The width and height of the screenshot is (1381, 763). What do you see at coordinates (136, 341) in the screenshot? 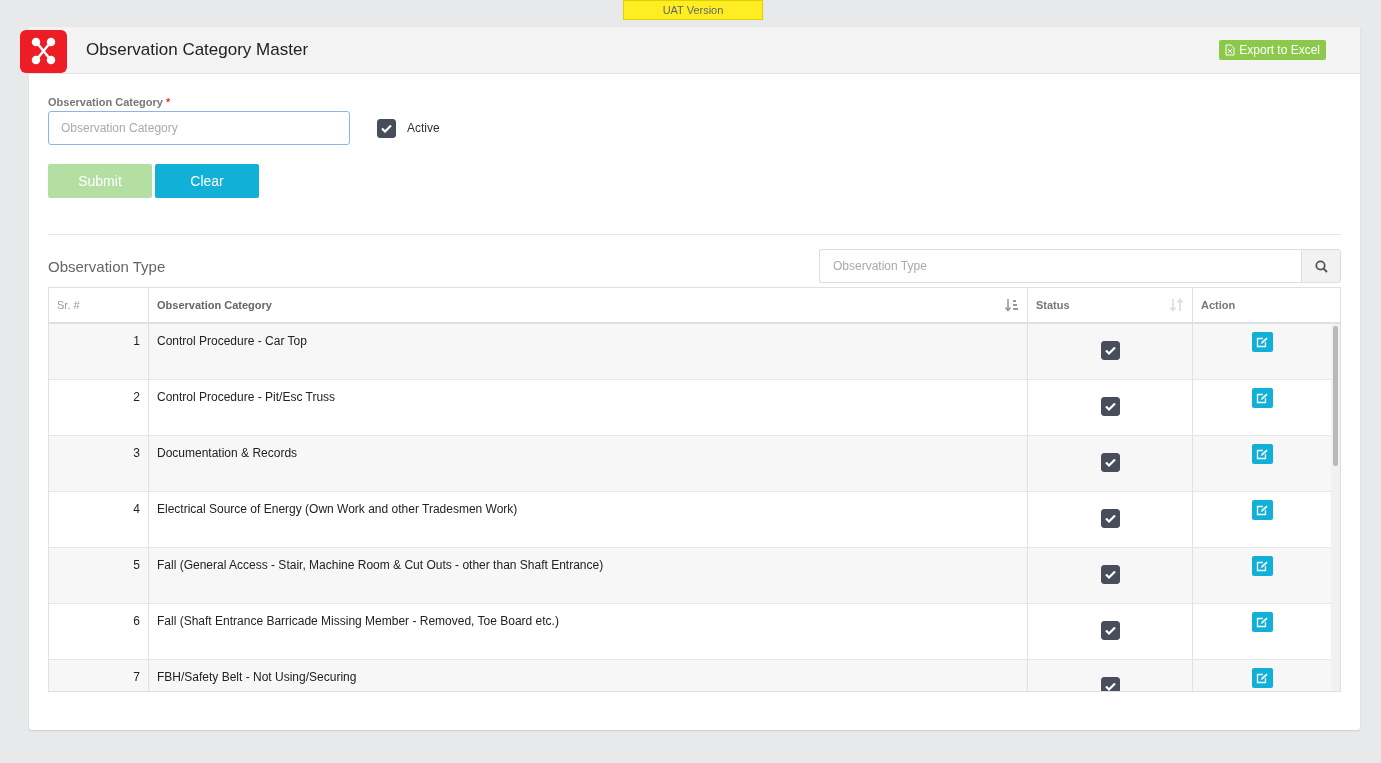
I see `row-number: 1` at bounding box center [136, 341].